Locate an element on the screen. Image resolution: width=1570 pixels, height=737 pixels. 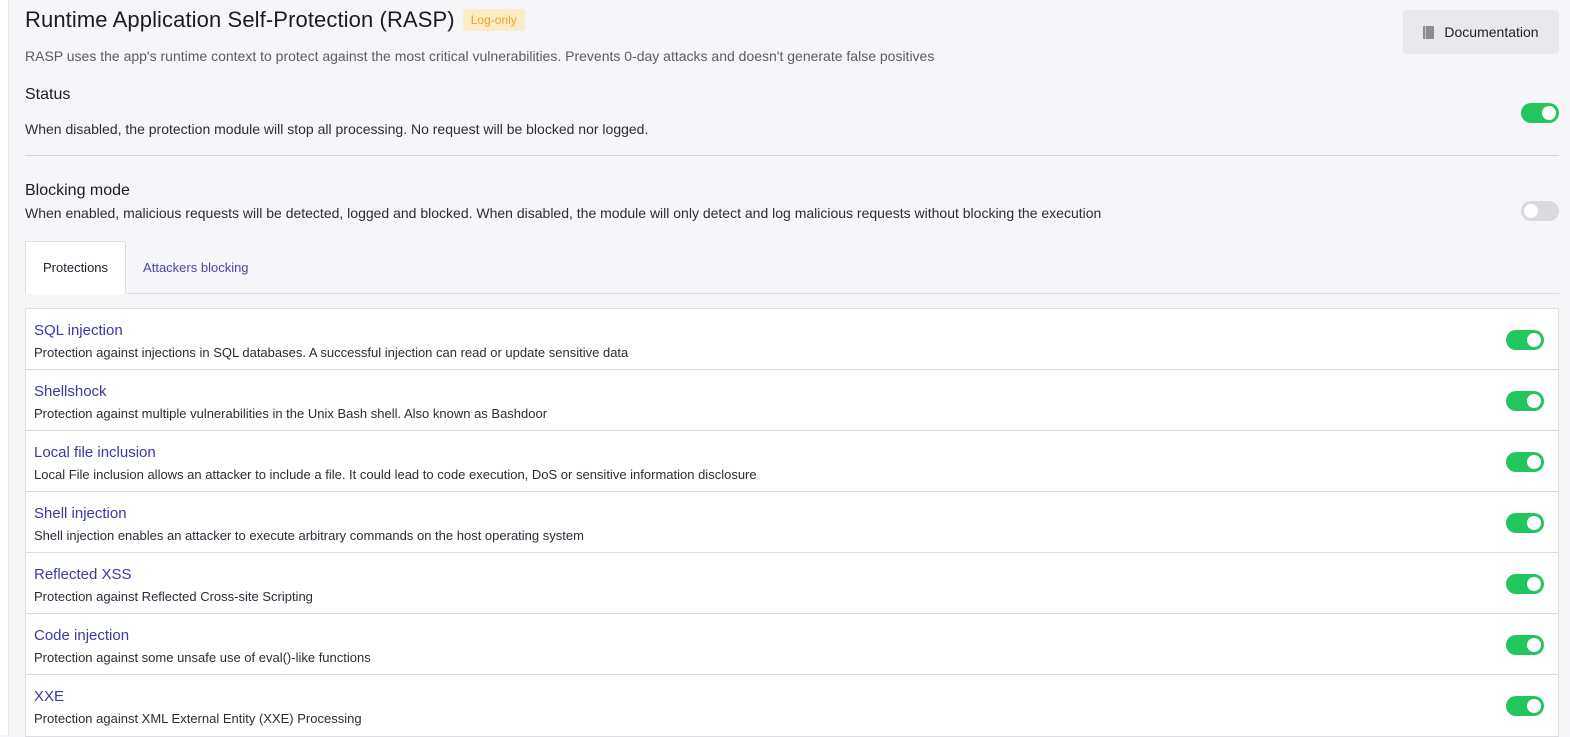
protection-title: Local file inclusion is located at coordinates (95, 452).